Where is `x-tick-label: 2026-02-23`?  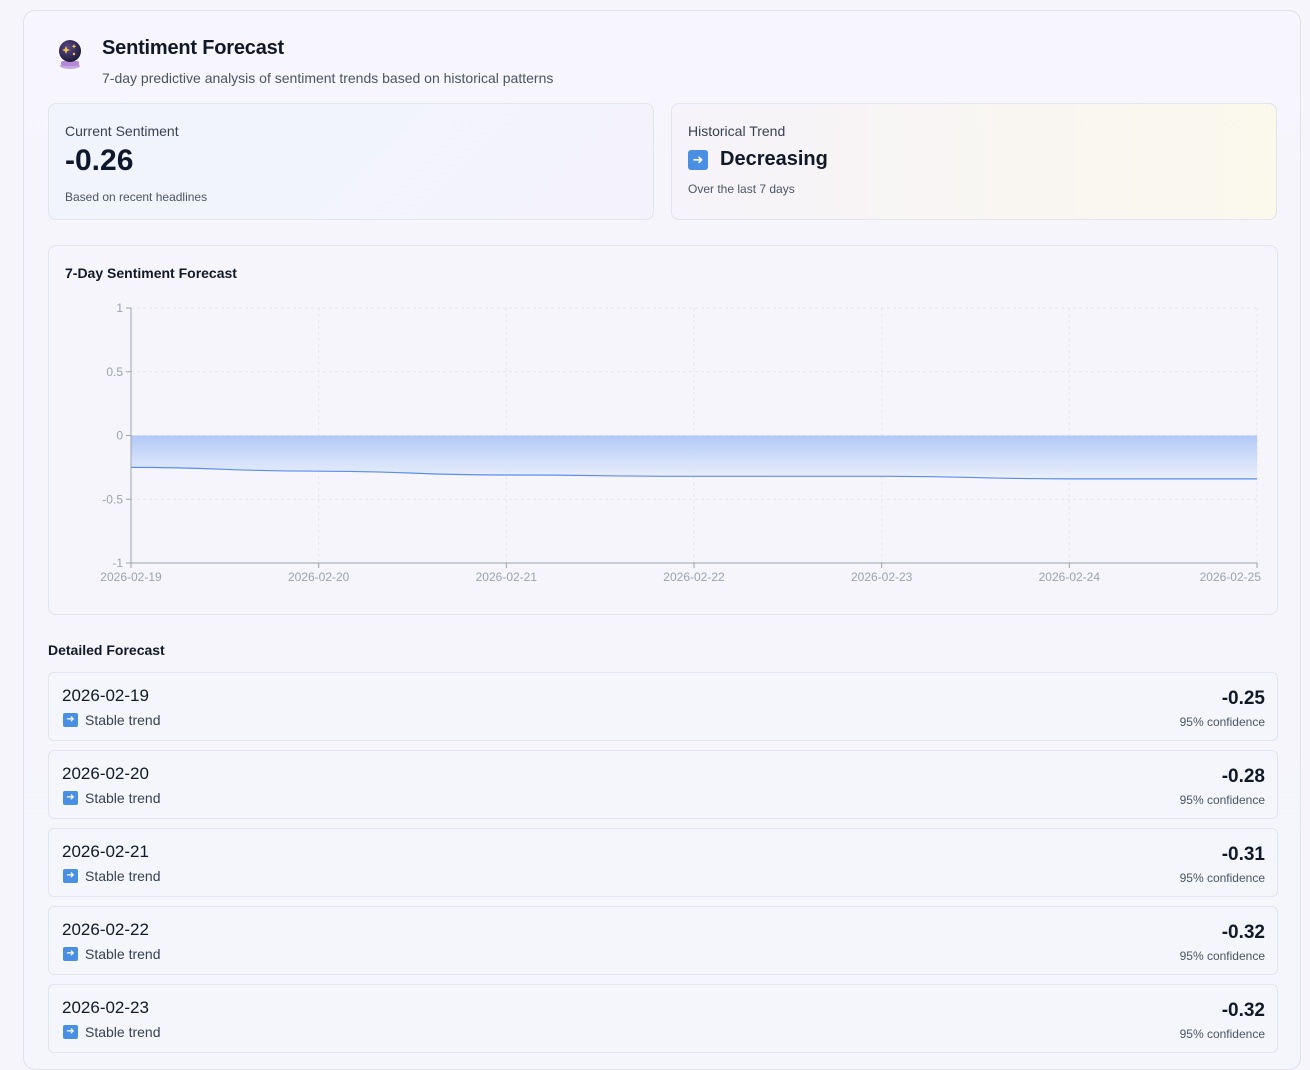 x-tick-label: 2026-02-23 is located at coordinates (882, 577).